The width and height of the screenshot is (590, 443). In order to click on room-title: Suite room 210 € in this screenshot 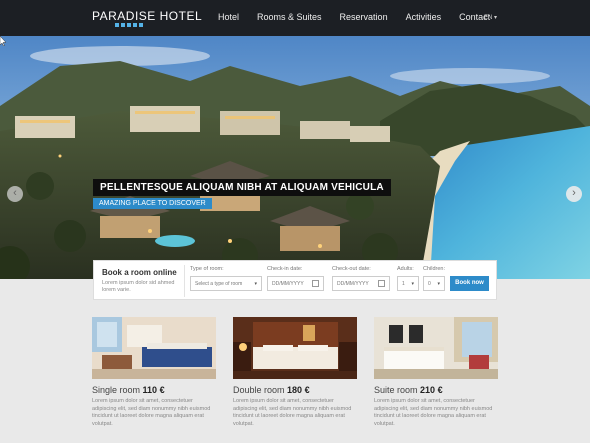, I will do `click(436, 390)`.